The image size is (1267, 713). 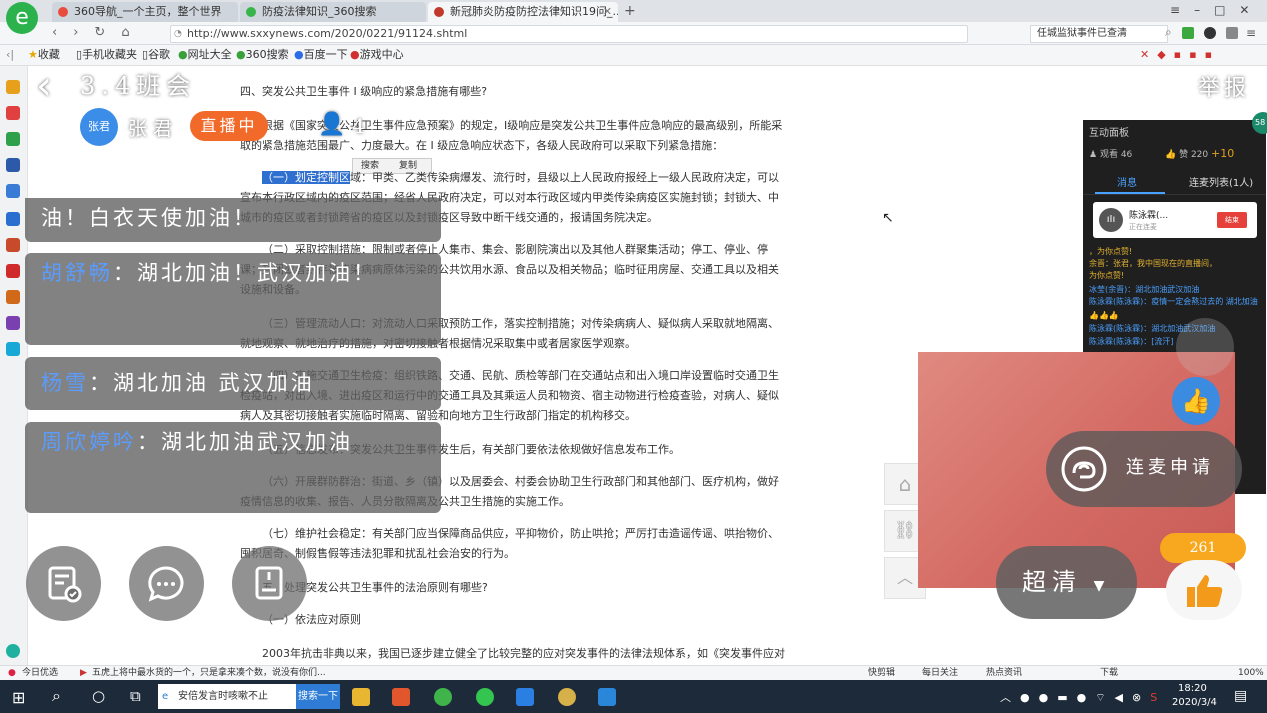 I want to click on headphone-icon, so click(x=1210, y=33).